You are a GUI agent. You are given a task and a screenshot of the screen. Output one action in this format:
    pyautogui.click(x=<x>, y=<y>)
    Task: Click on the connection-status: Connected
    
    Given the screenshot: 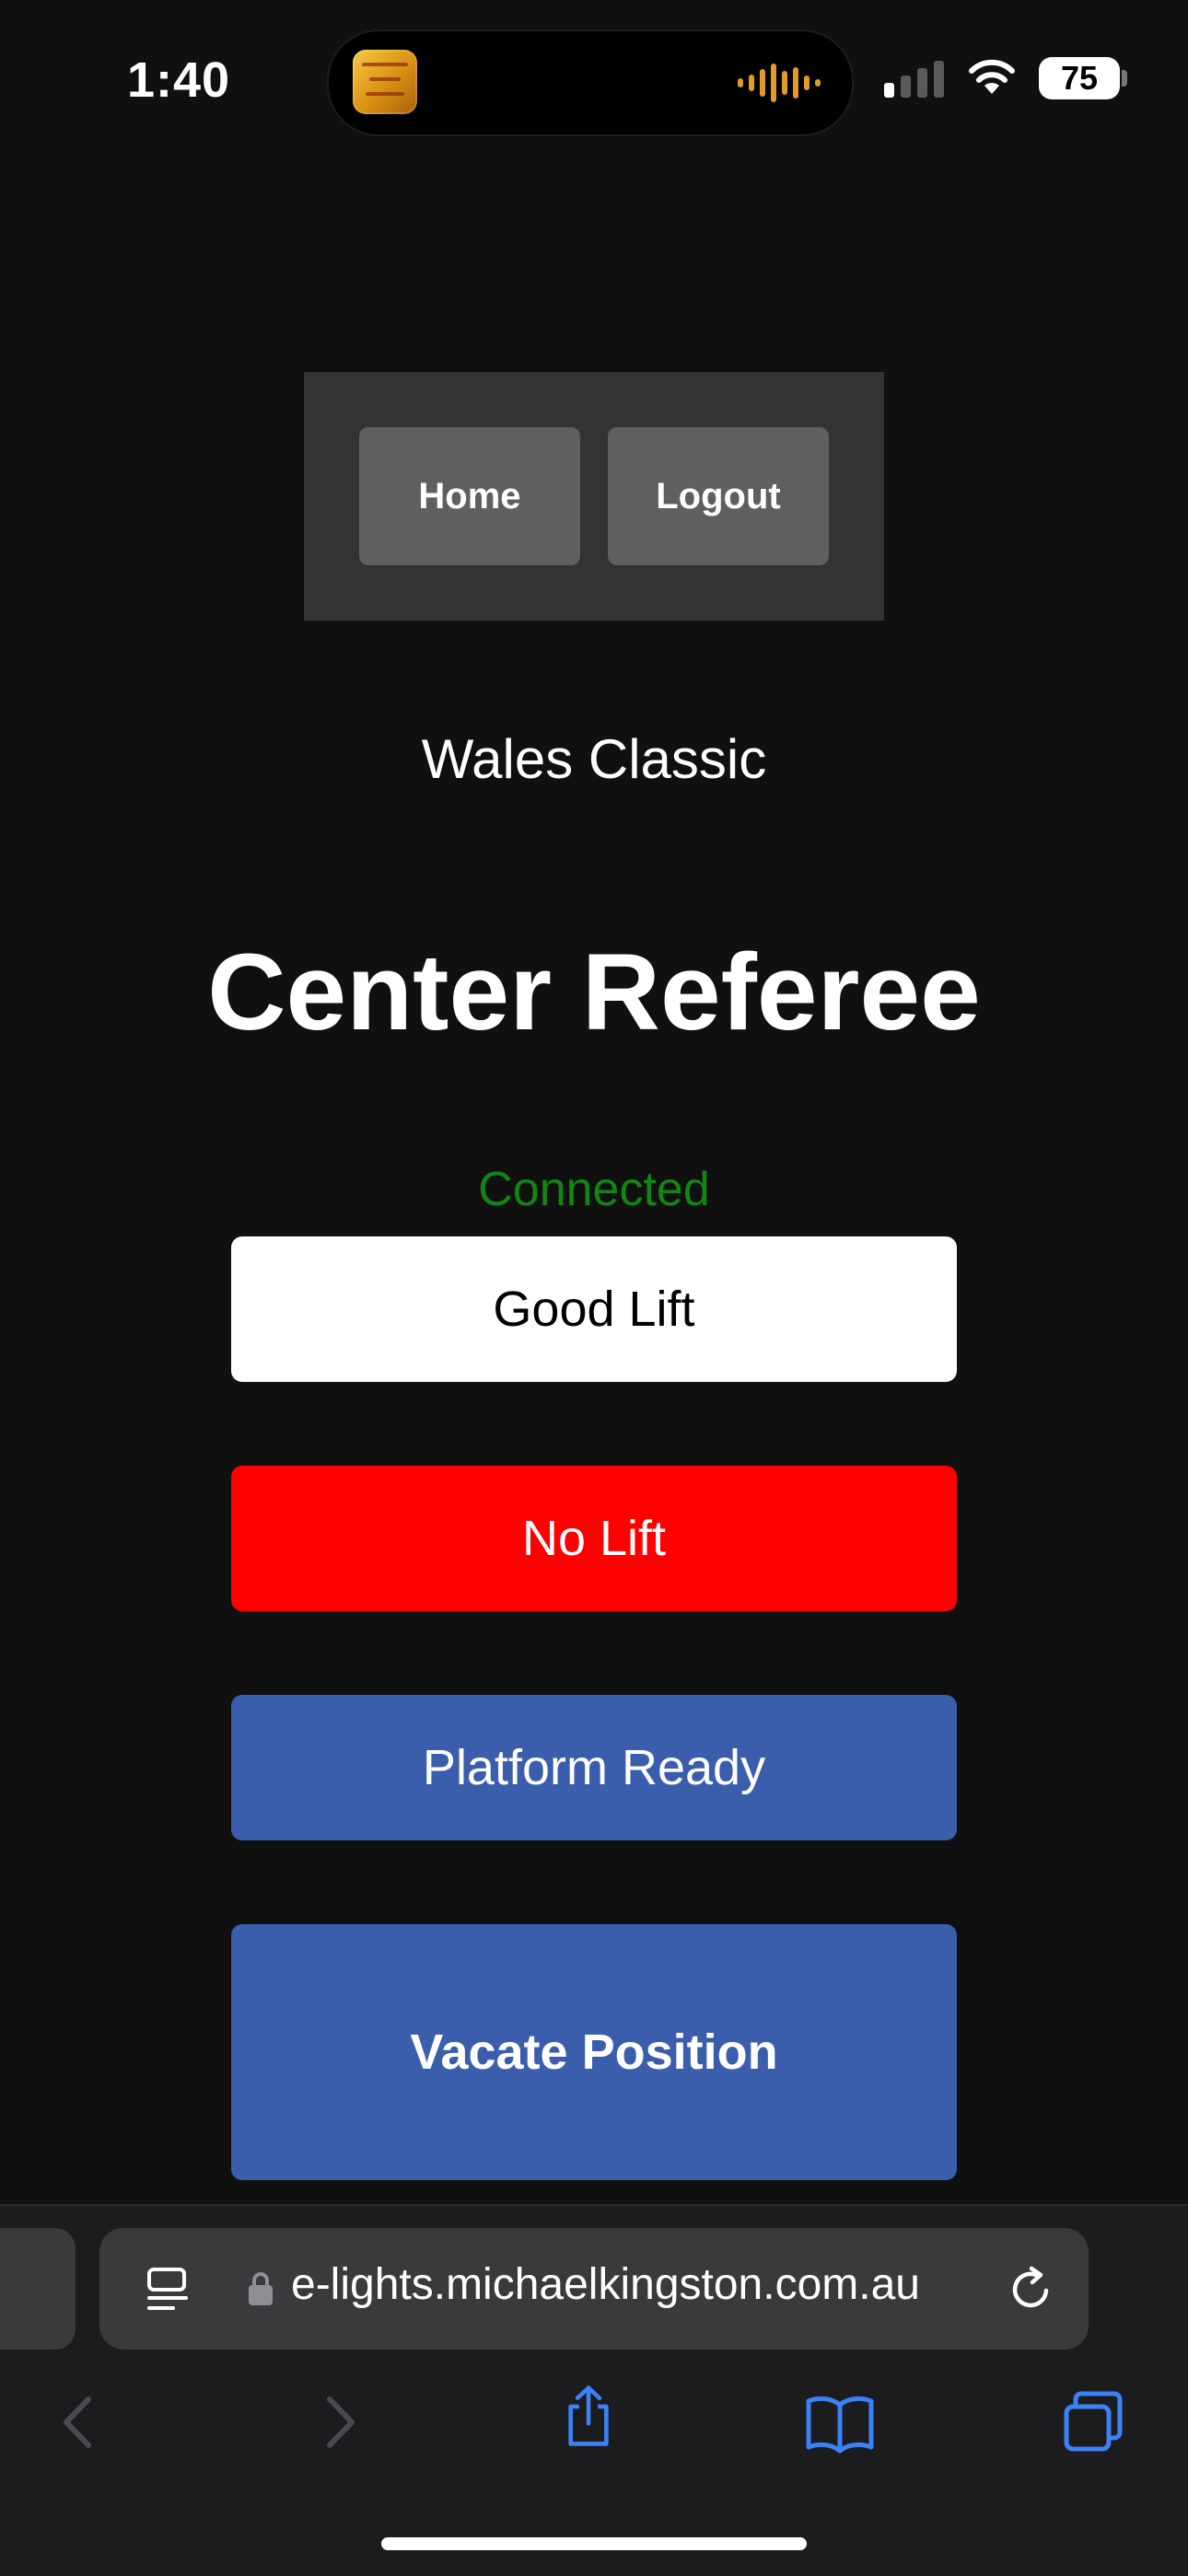 What is the action you would take?
    pyautogui.click(x=594, y=1189)
    